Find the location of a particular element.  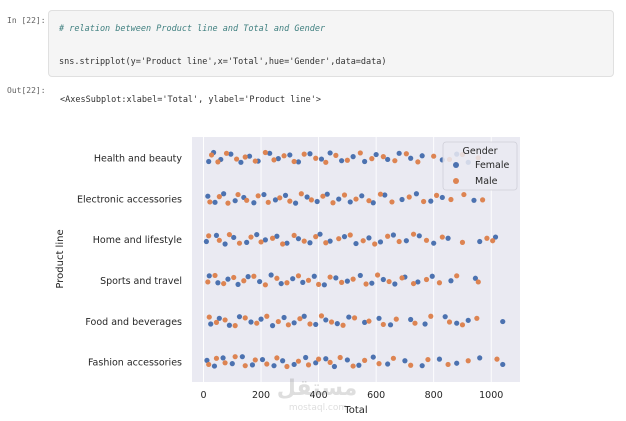

x-tick-label: 200 is located at coordinates (261, 395).